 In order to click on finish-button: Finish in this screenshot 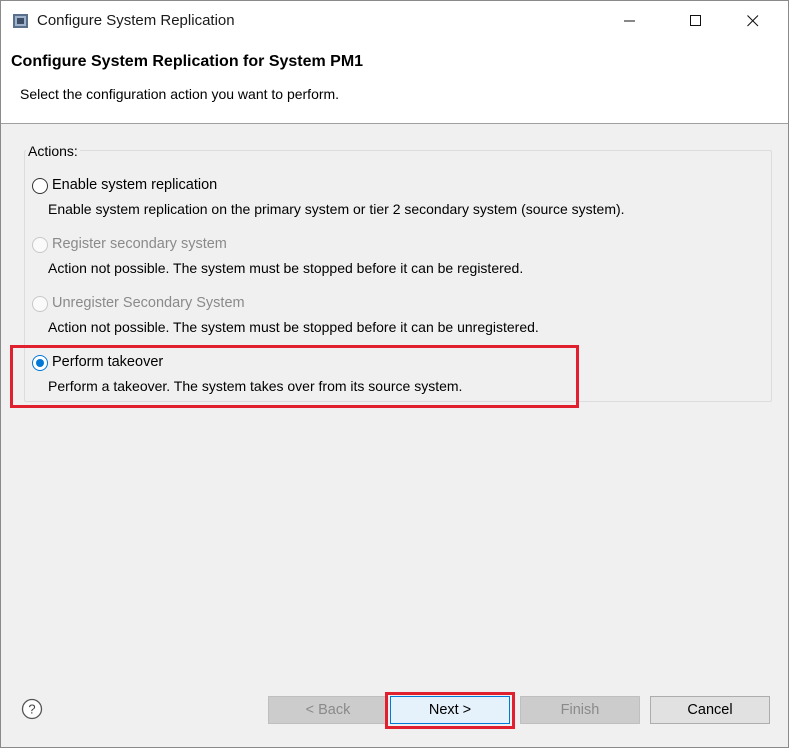, I will do `click(580, 710)`.